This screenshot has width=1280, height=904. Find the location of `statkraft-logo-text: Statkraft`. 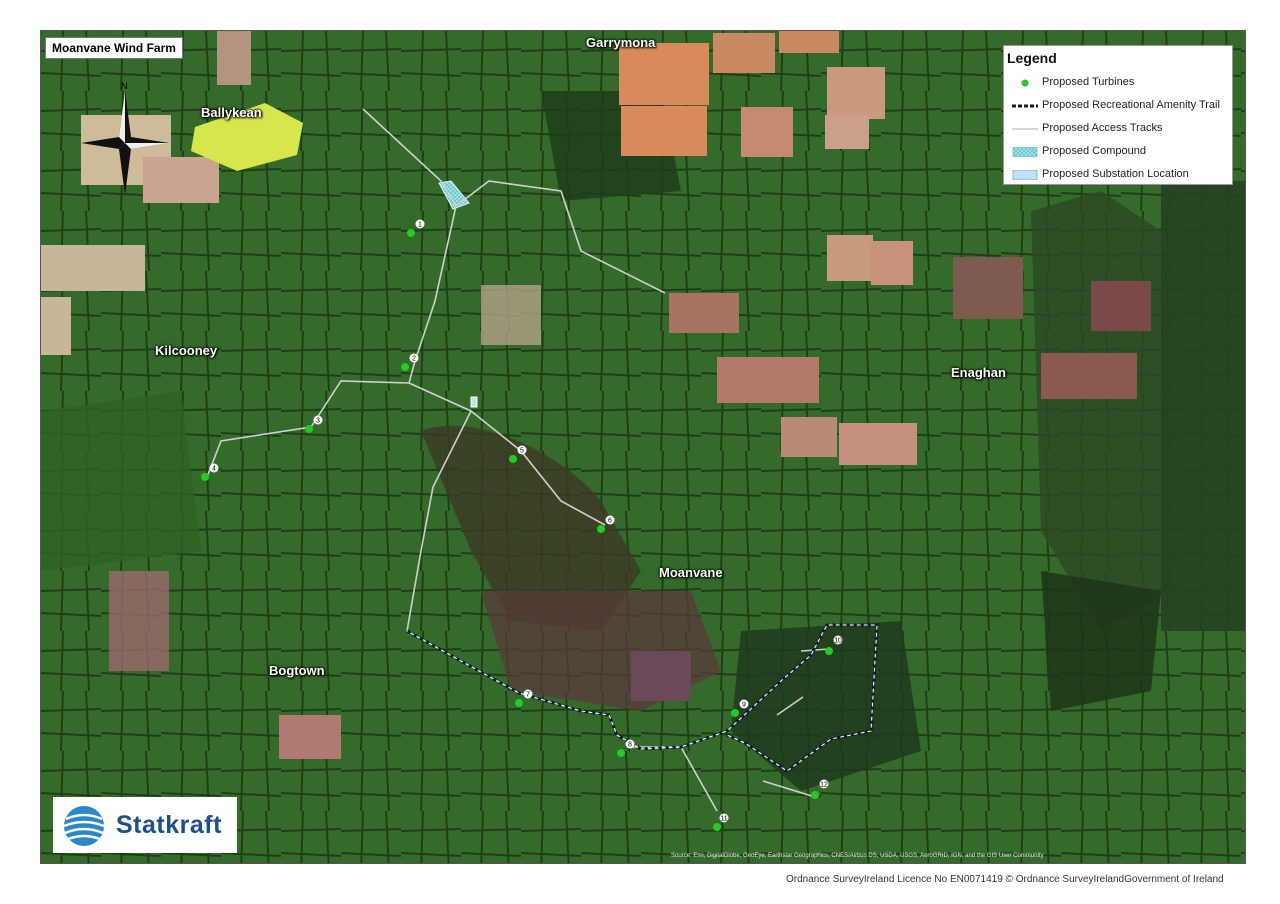

statkraft-logo-text: Statkraft is located at coordinates (169, 825).